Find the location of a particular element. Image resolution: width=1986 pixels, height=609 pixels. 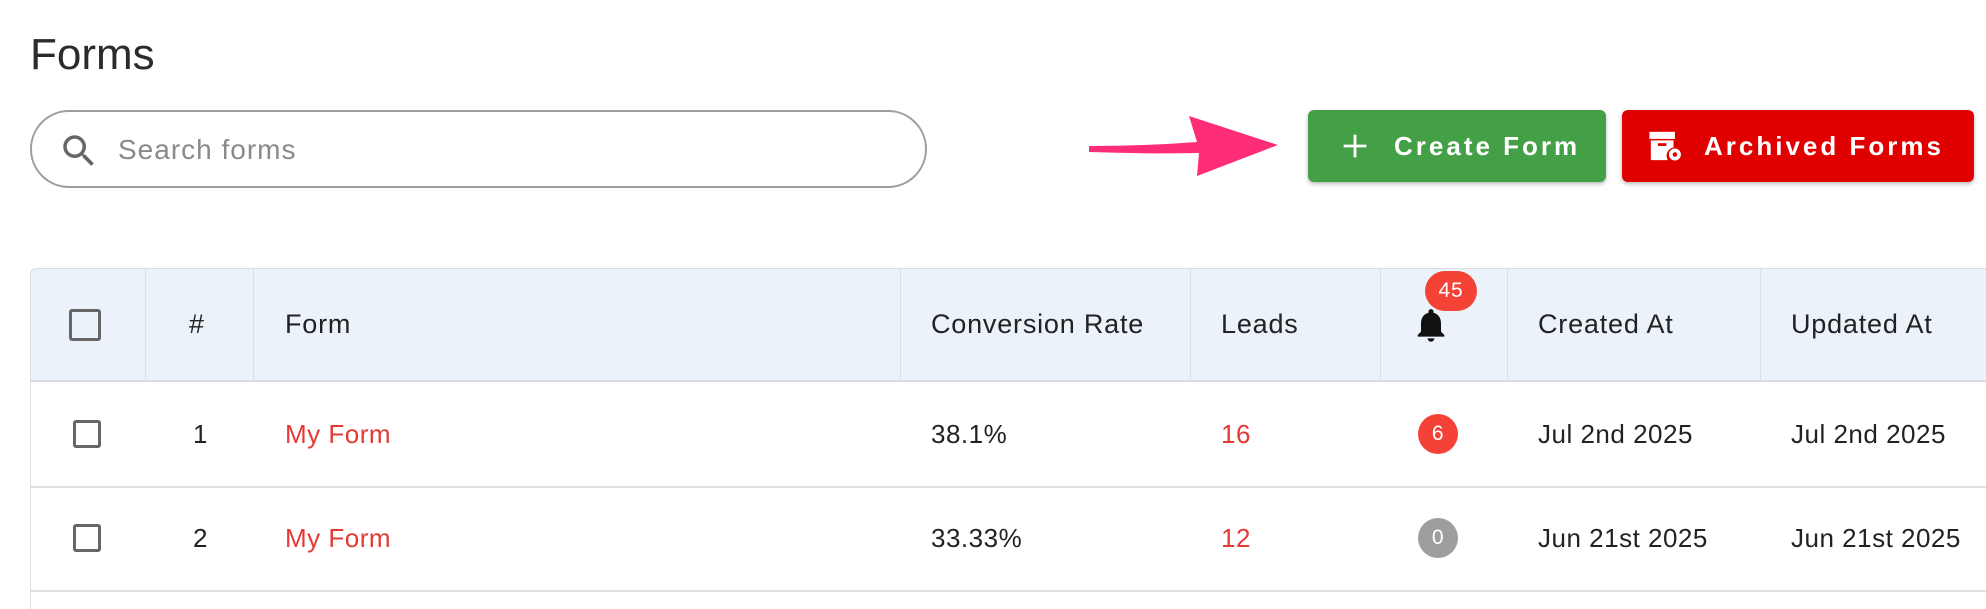

search-input is located at coordinates (508, 150).